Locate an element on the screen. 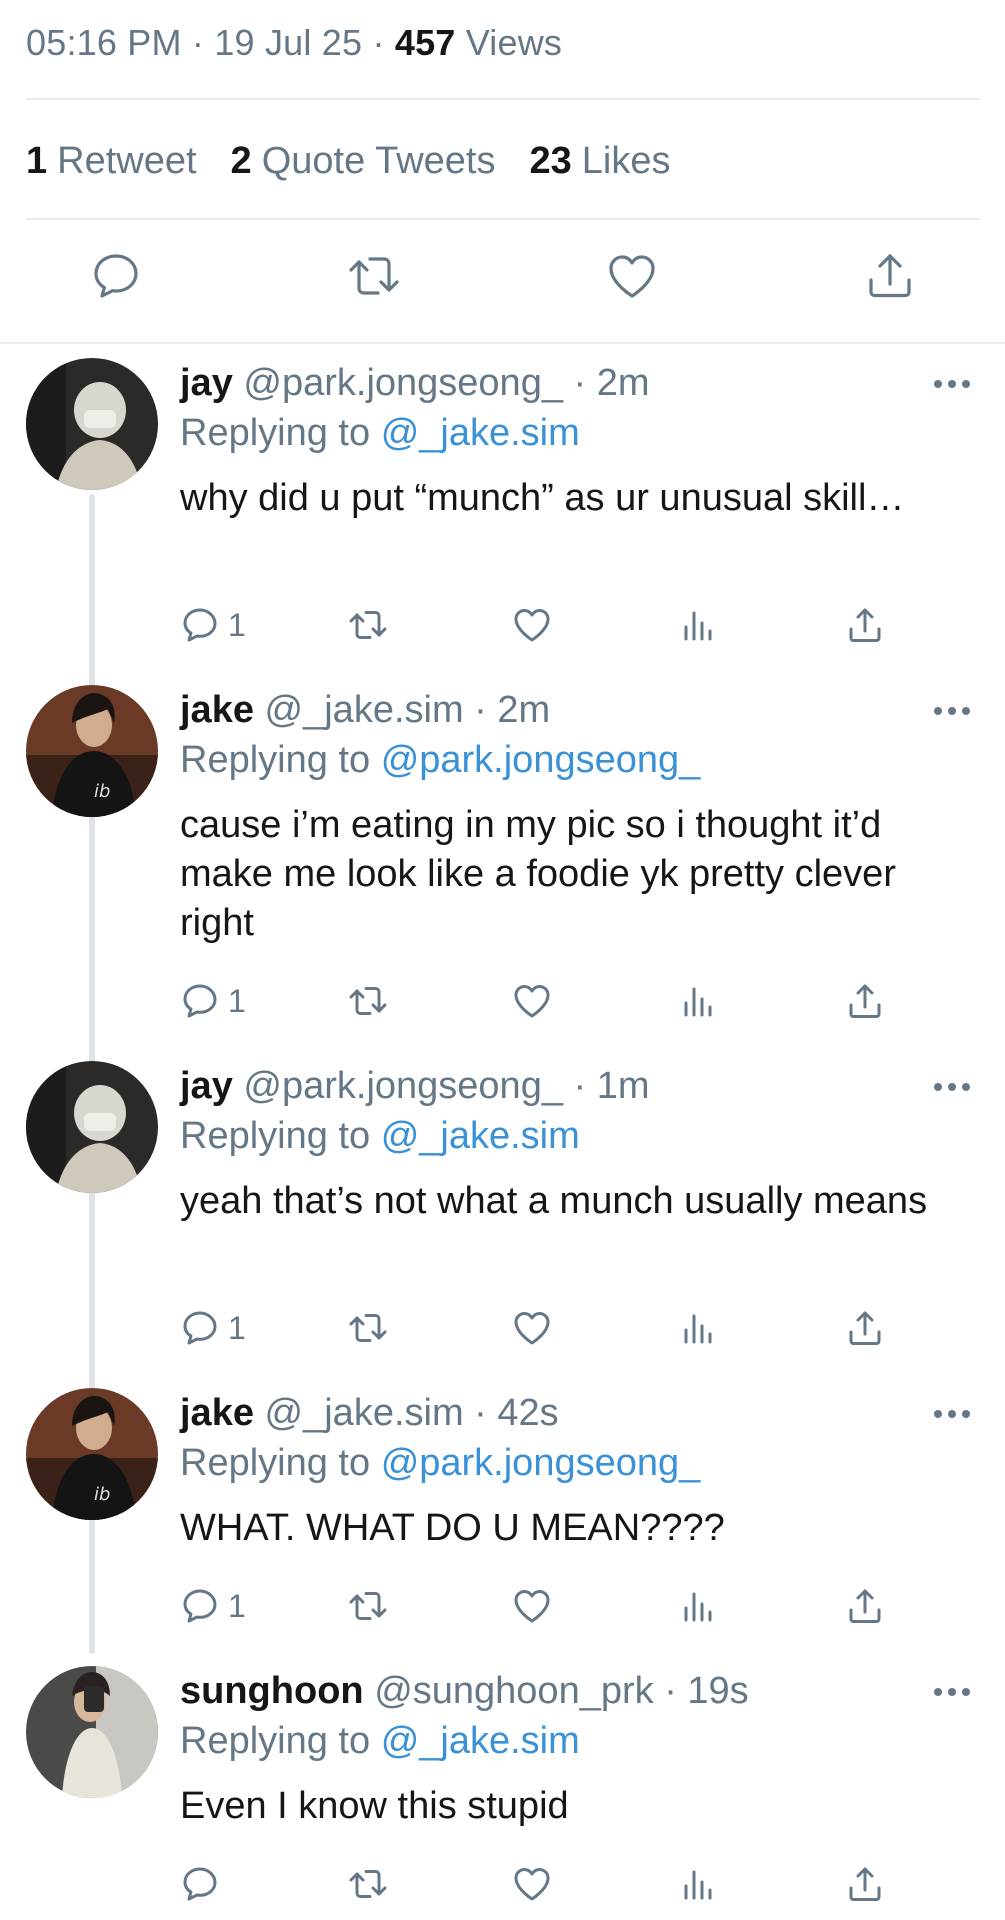 The width and height of the screenshot is (1005, 1920). tweet-date: 19 Jul 25 is located at coordinates (288, 42).